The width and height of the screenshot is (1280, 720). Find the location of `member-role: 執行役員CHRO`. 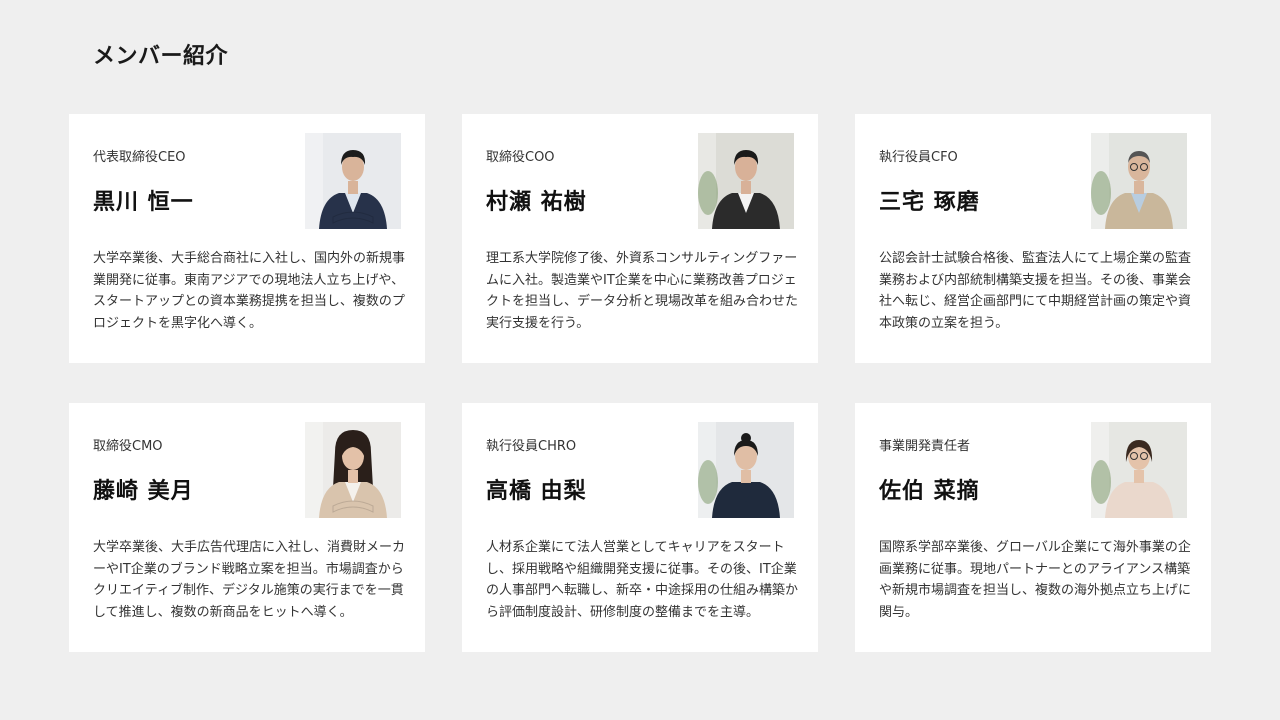

member-role: 執行役員CHRO is located at coordinates (531, 446).